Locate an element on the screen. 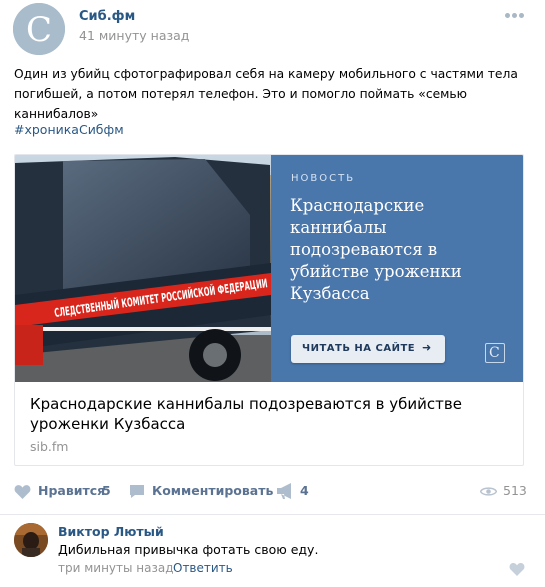  author-avatar: C is located at coordinates (39, 29).